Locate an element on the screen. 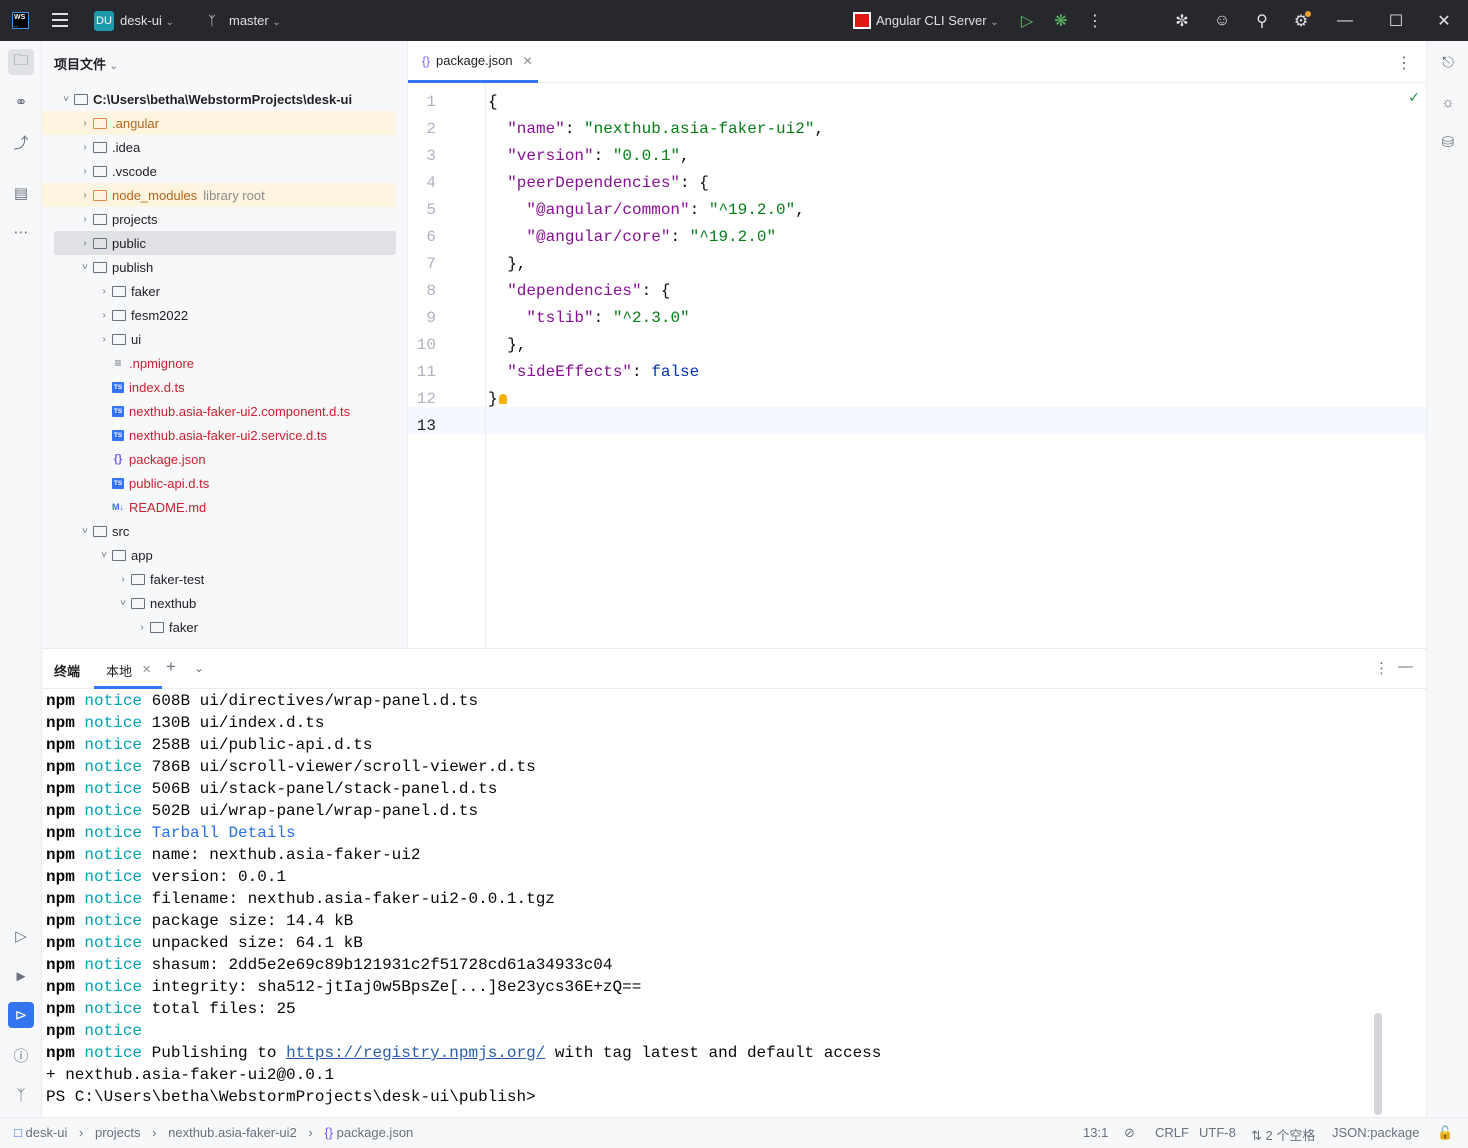 This screenshot has height=1148, width=1468. tab-package-json: {} package.json ✕ is located at coordinates (473, 62).